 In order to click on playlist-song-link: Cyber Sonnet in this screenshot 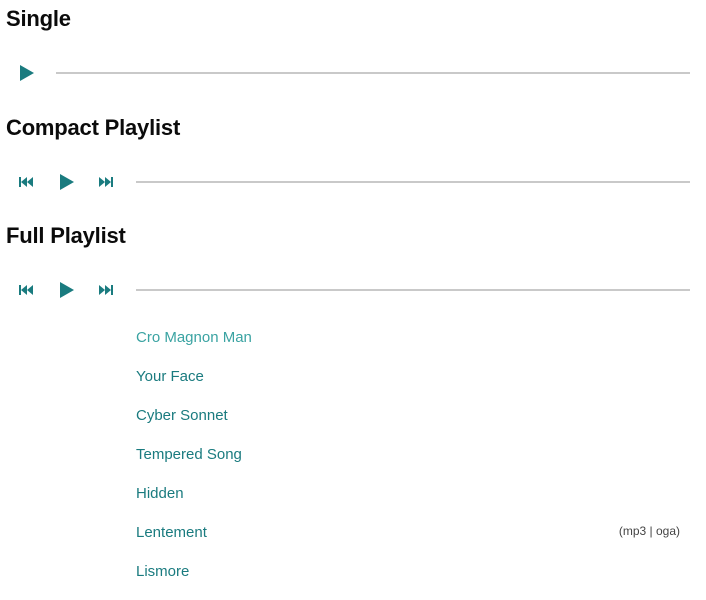, I will do `click(182, 415)`.